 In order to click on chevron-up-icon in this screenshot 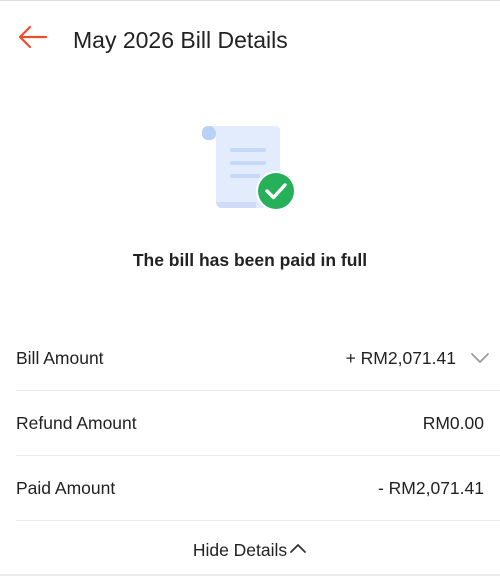, I will do `click(298, 543)`.